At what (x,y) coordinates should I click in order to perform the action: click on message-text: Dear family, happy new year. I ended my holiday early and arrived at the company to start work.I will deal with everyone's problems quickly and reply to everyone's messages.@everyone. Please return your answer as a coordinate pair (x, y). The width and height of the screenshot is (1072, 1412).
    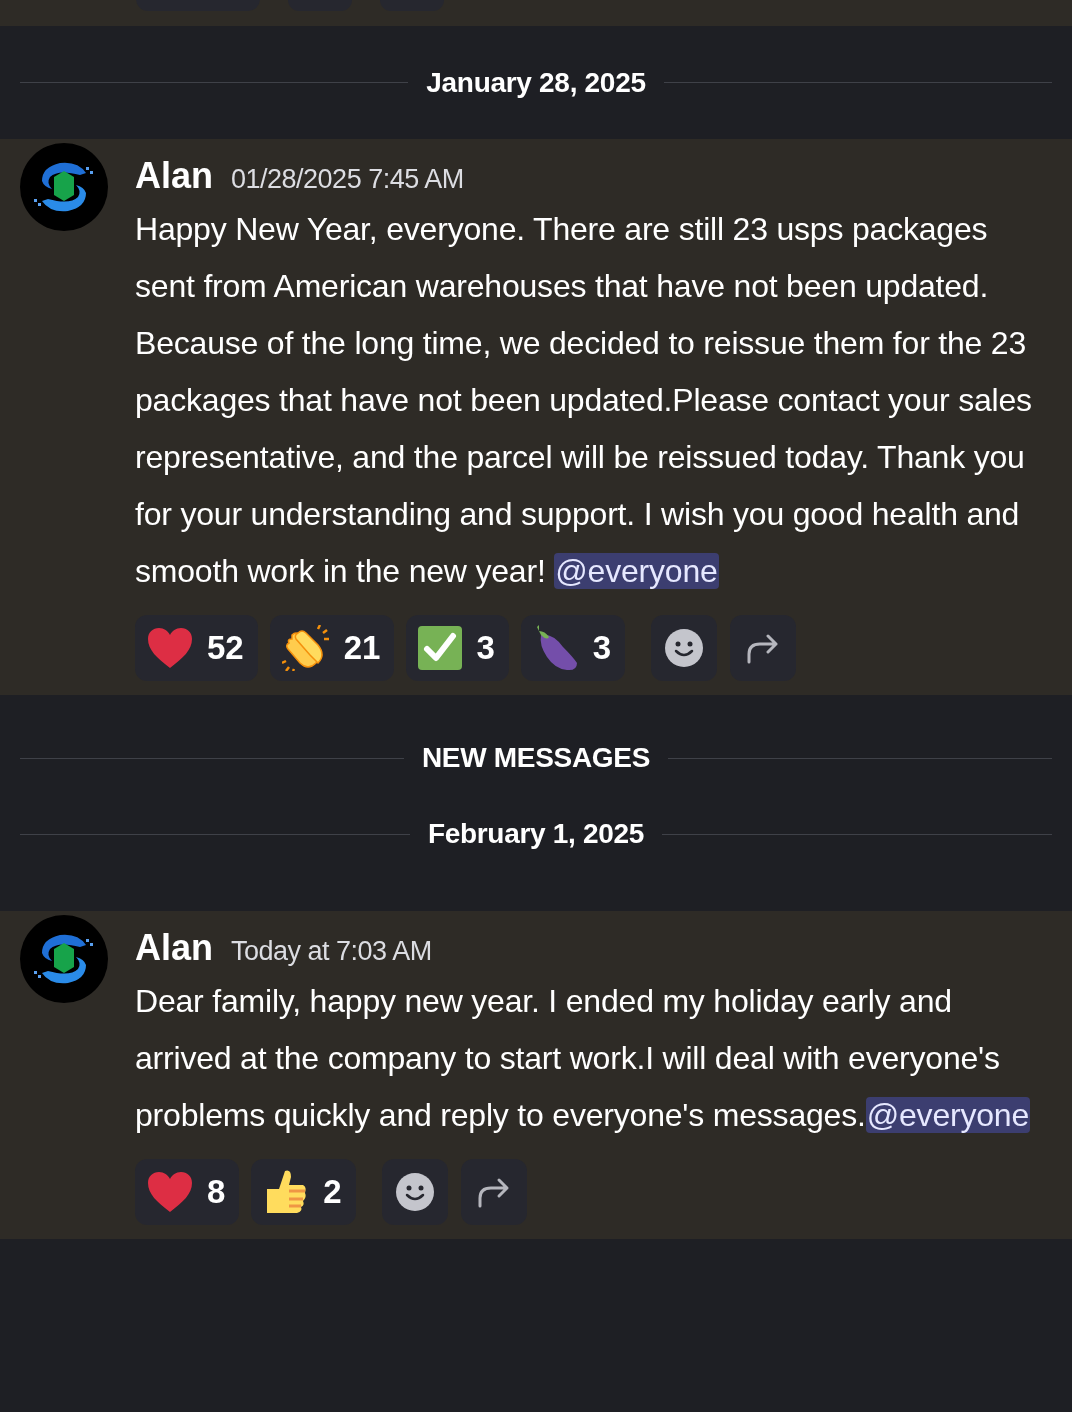
    Looking at the image, I should click on (583, 1058).